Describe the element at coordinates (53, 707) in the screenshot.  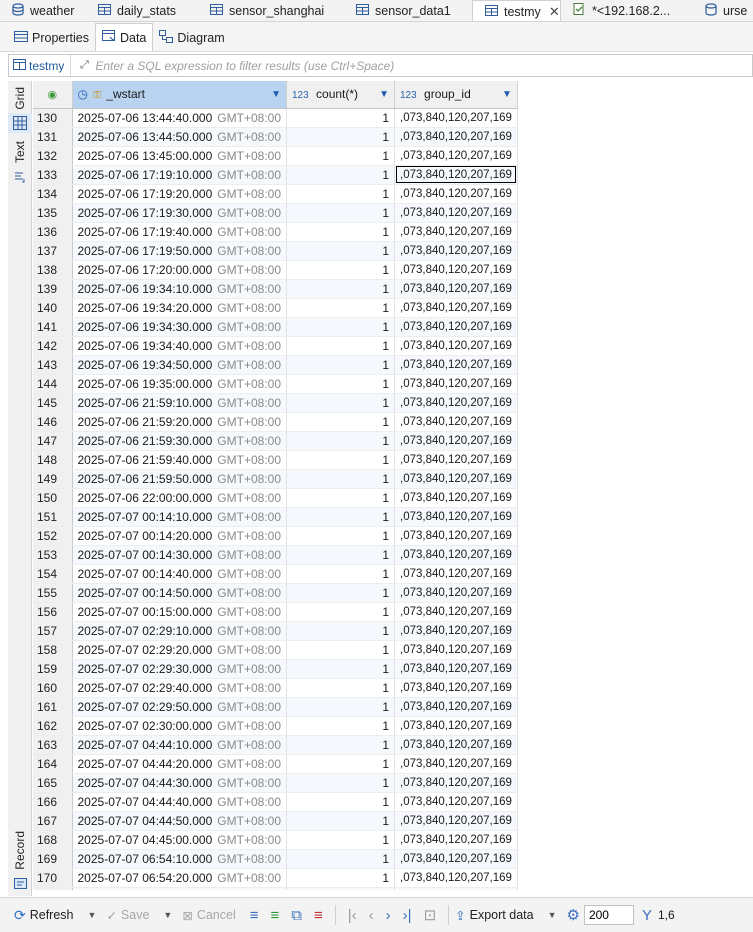
I see `row-number: 161` at that location.